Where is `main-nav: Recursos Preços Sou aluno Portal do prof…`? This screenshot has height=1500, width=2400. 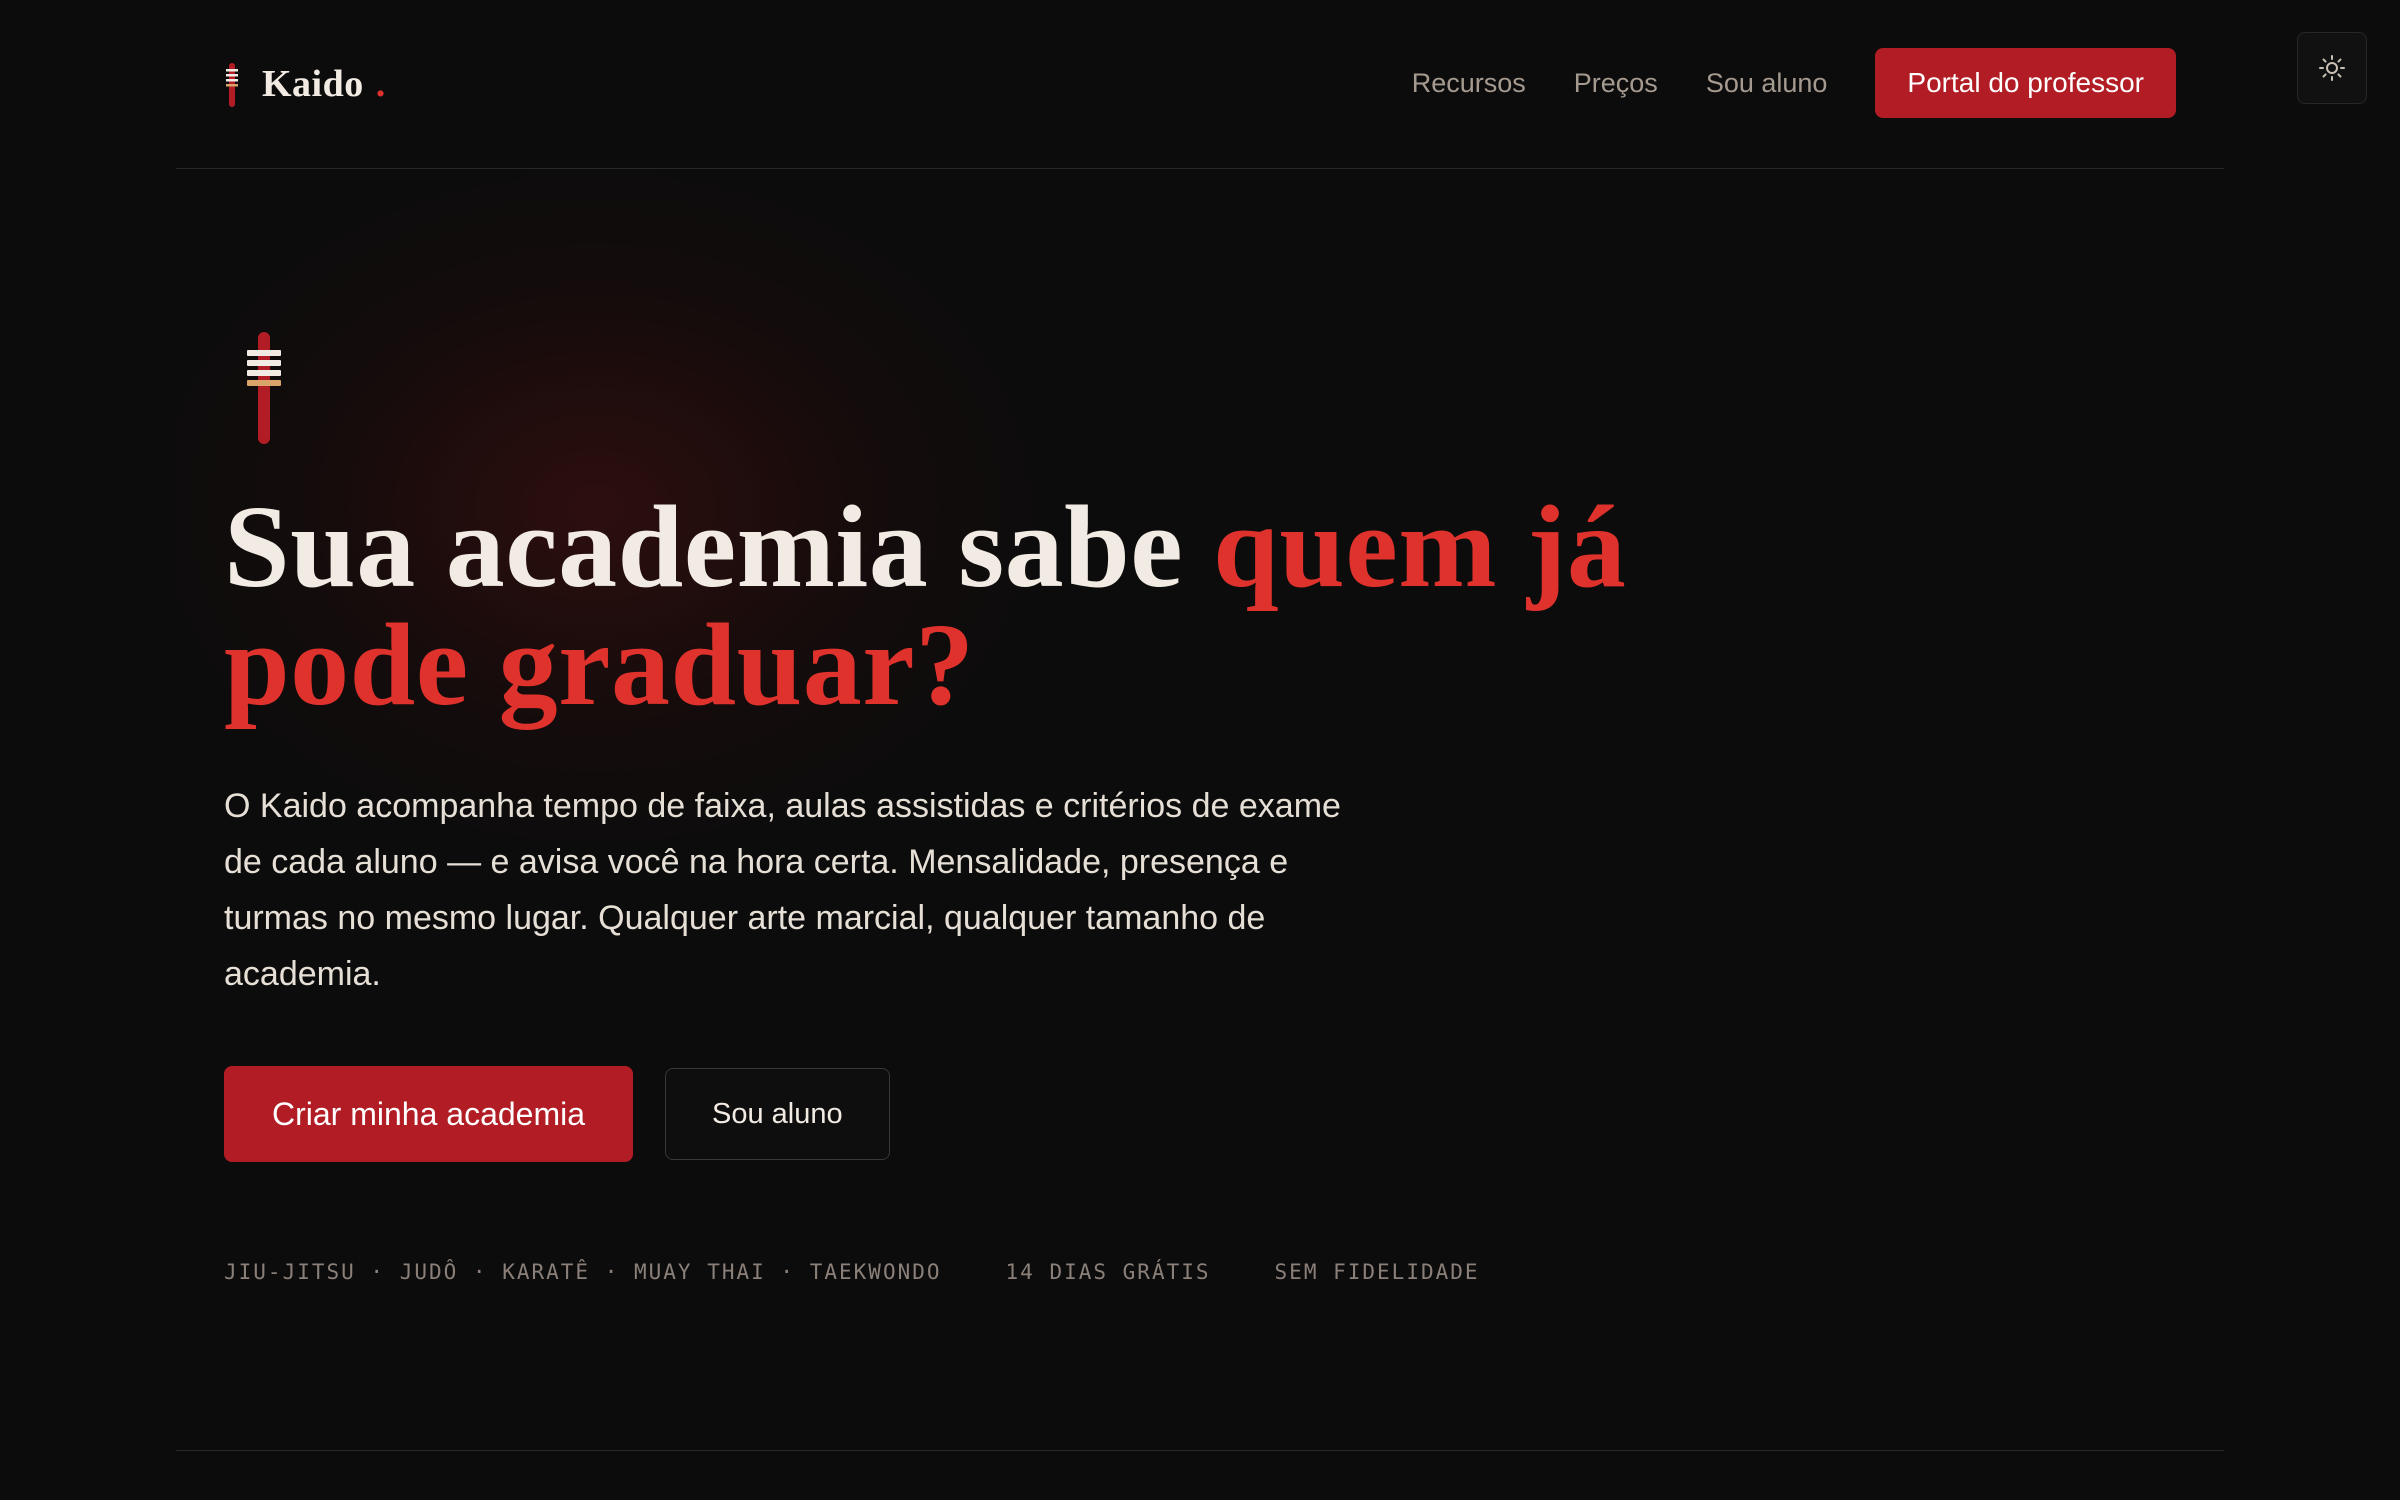 main-nav: Recursos Preços Sou aluno Portal do prof… is located at coordinates (1794, 83).